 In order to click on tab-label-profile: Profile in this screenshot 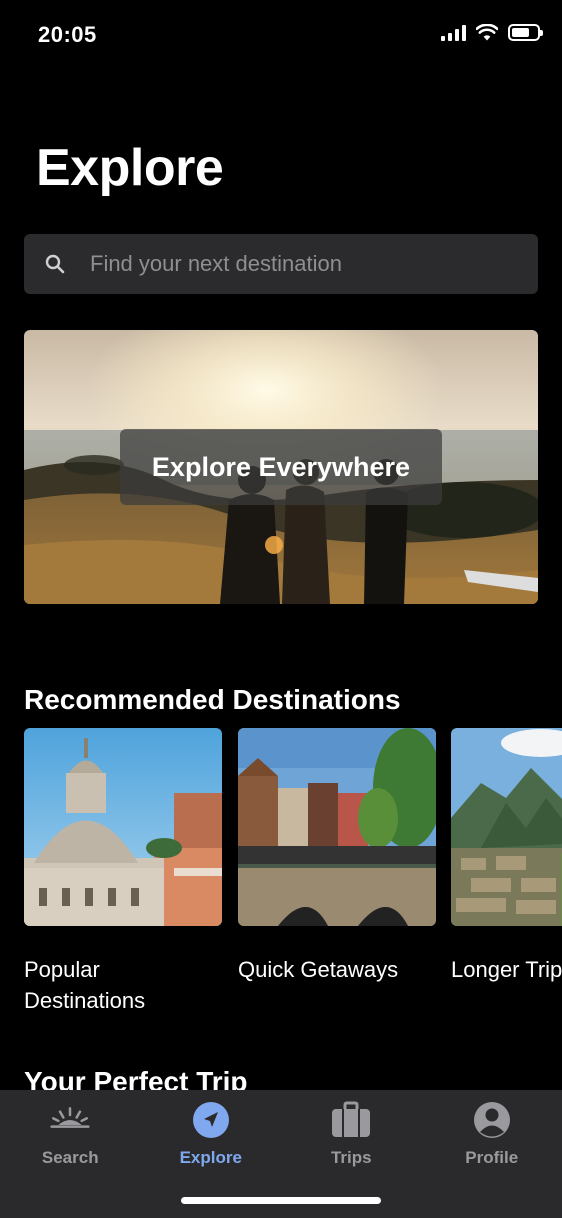, I will do `click(492, 1157)`.